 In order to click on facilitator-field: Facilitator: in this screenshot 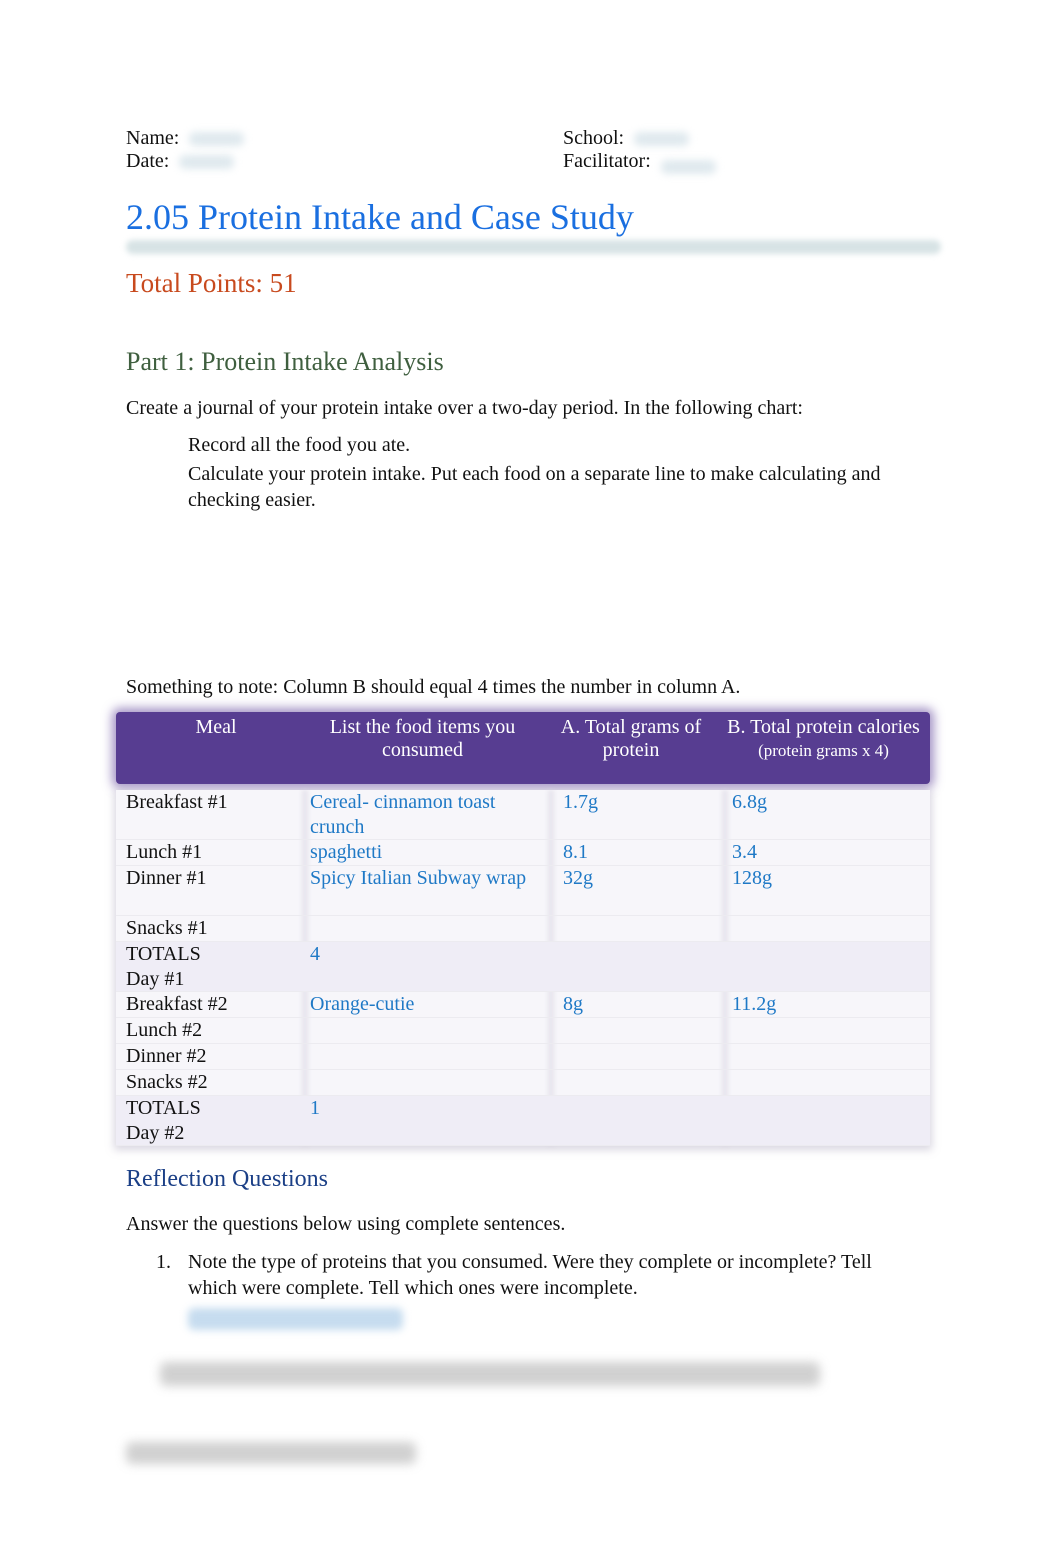, I will do `click(639, 162)`.